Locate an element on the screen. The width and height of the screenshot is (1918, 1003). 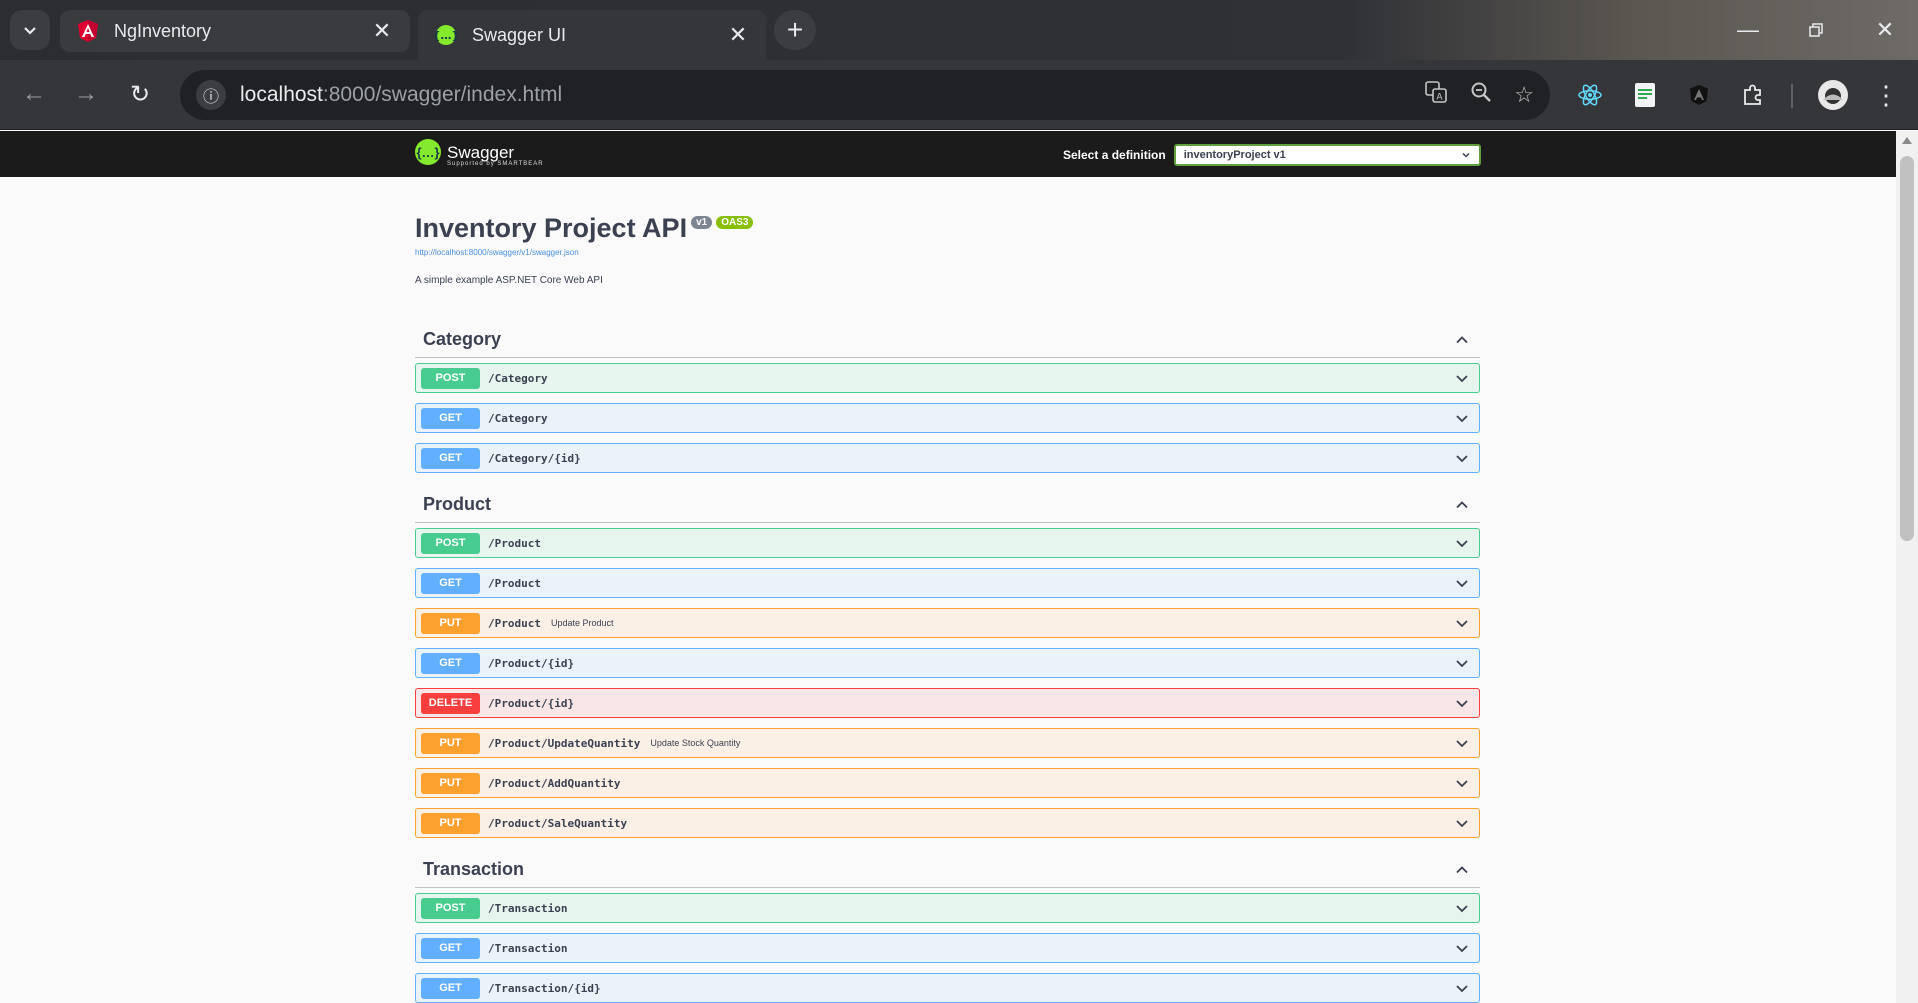
react-devtools-icon is located at coordinates (1590, 95).